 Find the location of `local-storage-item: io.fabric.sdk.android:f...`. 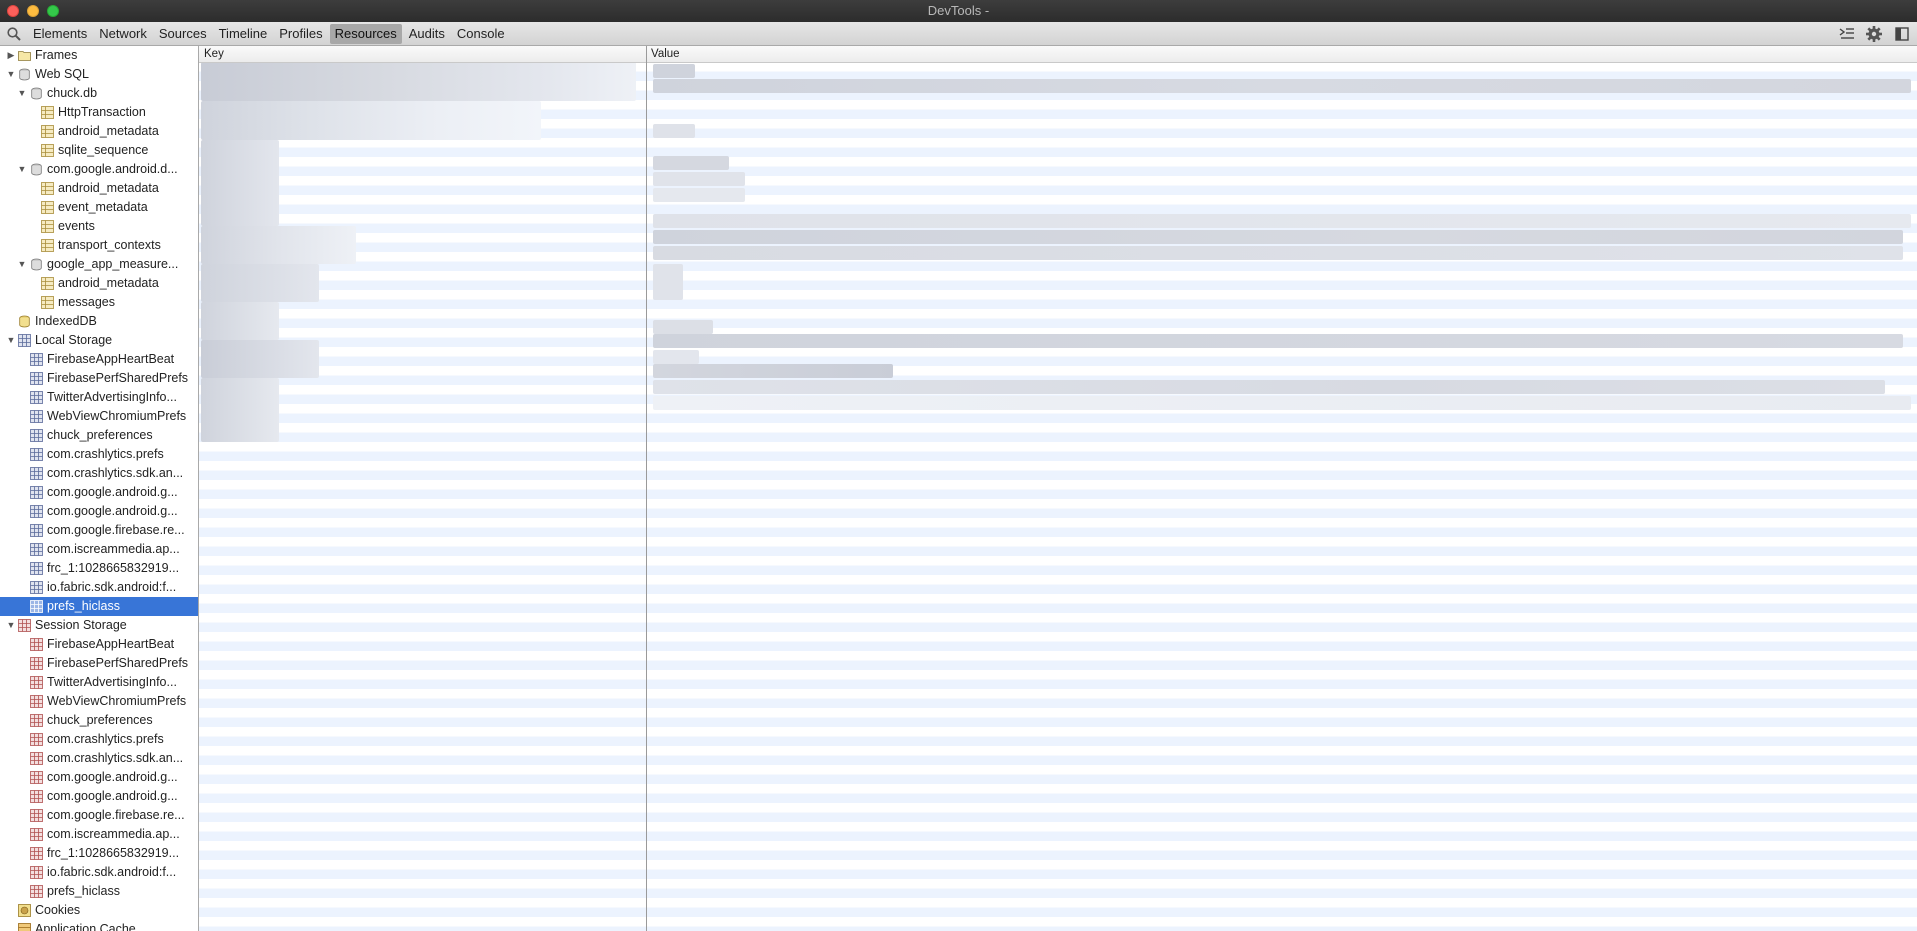

local-storage-item: io.fabric.sdk.android:f... is located at coordinates (99, 587).